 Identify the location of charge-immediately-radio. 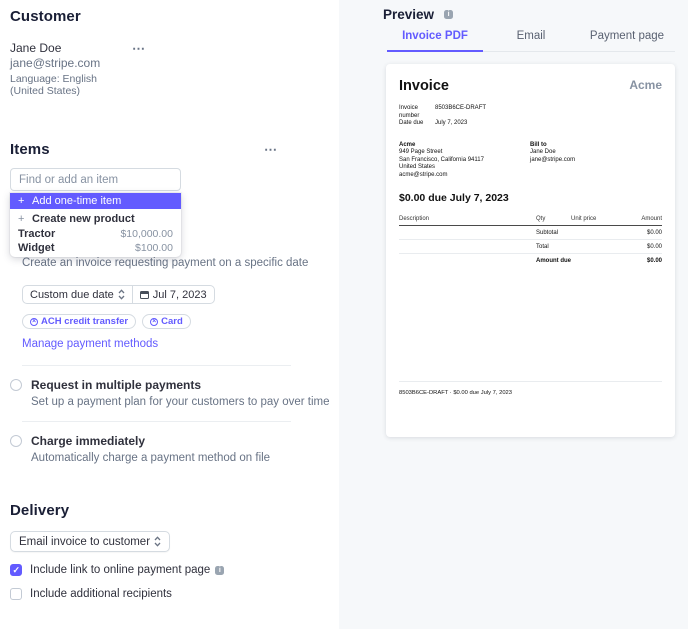
(16, 441).